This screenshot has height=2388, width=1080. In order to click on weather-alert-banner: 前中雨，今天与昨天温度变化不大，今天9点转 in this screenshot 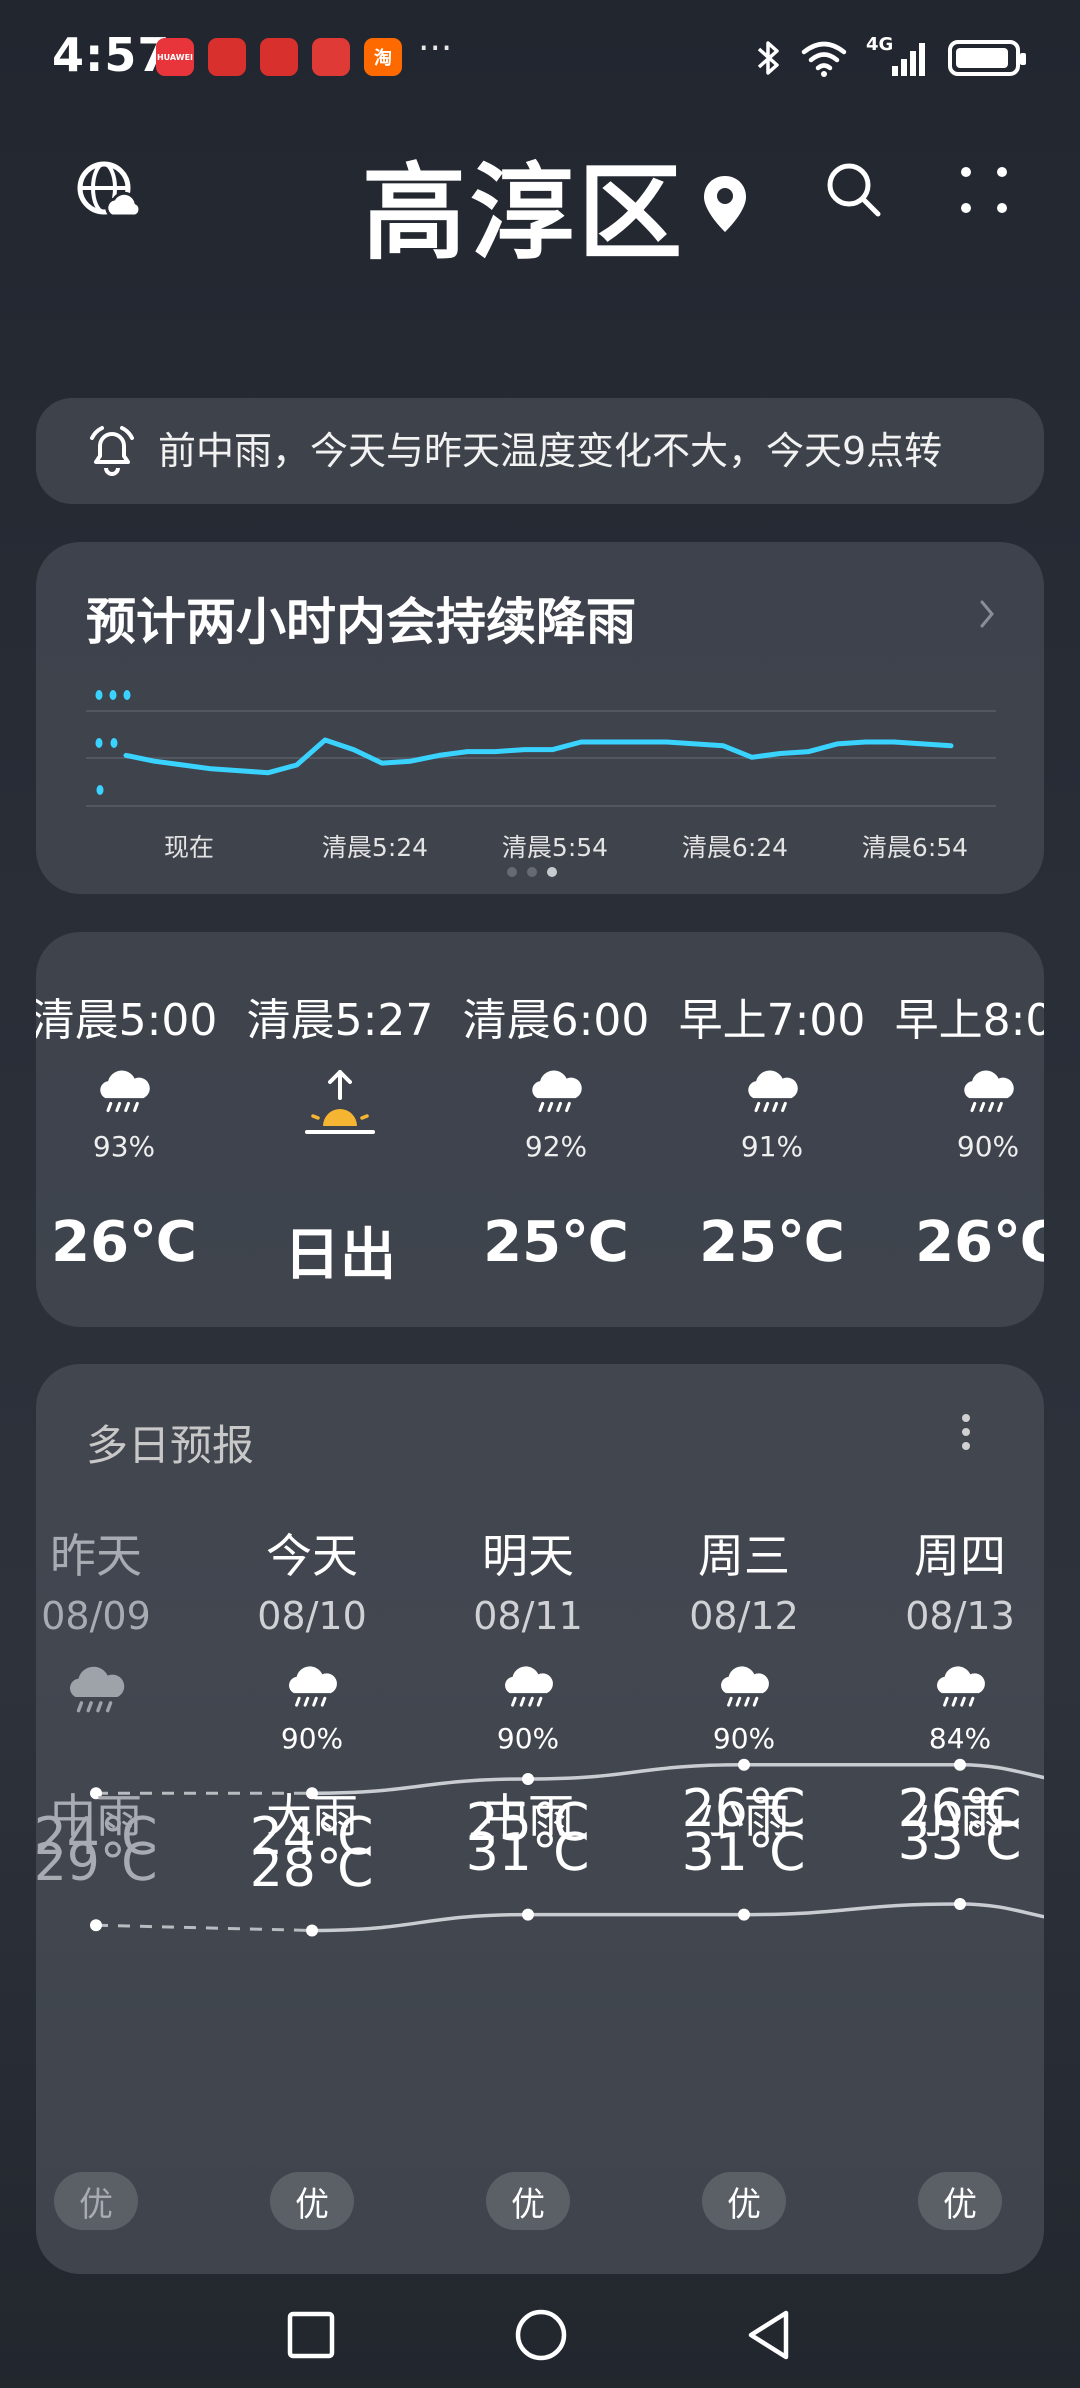, I will do `click(540, 451)`.